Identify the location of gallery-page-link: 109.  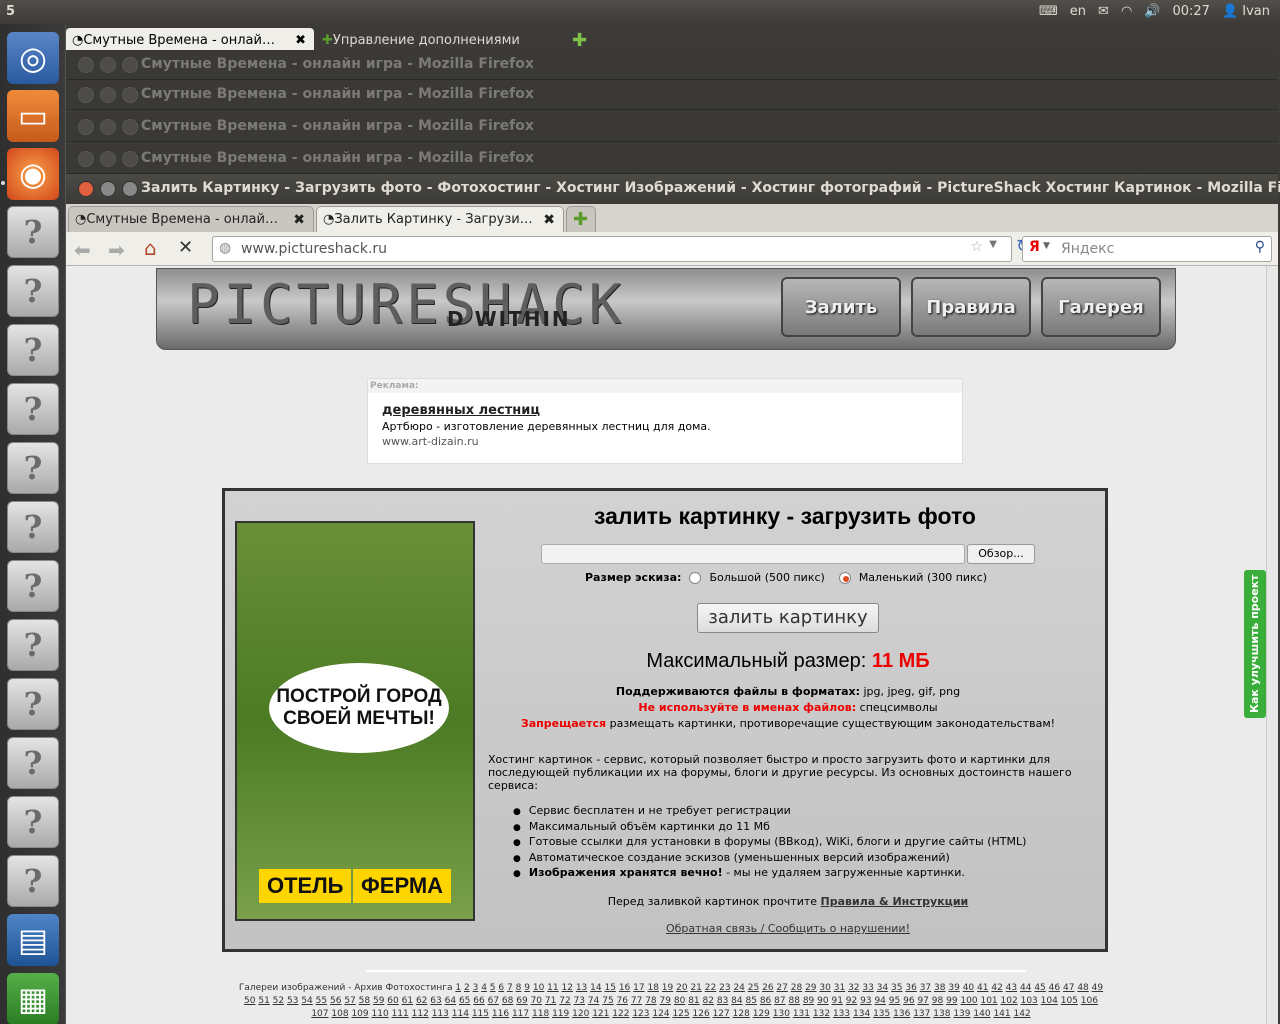
(359, 1014).